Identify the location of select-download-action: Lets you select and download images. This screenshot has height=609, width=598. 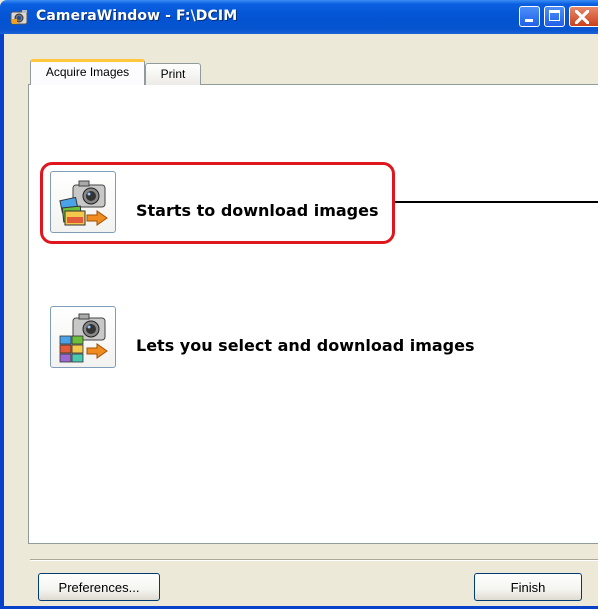
(280, 337).